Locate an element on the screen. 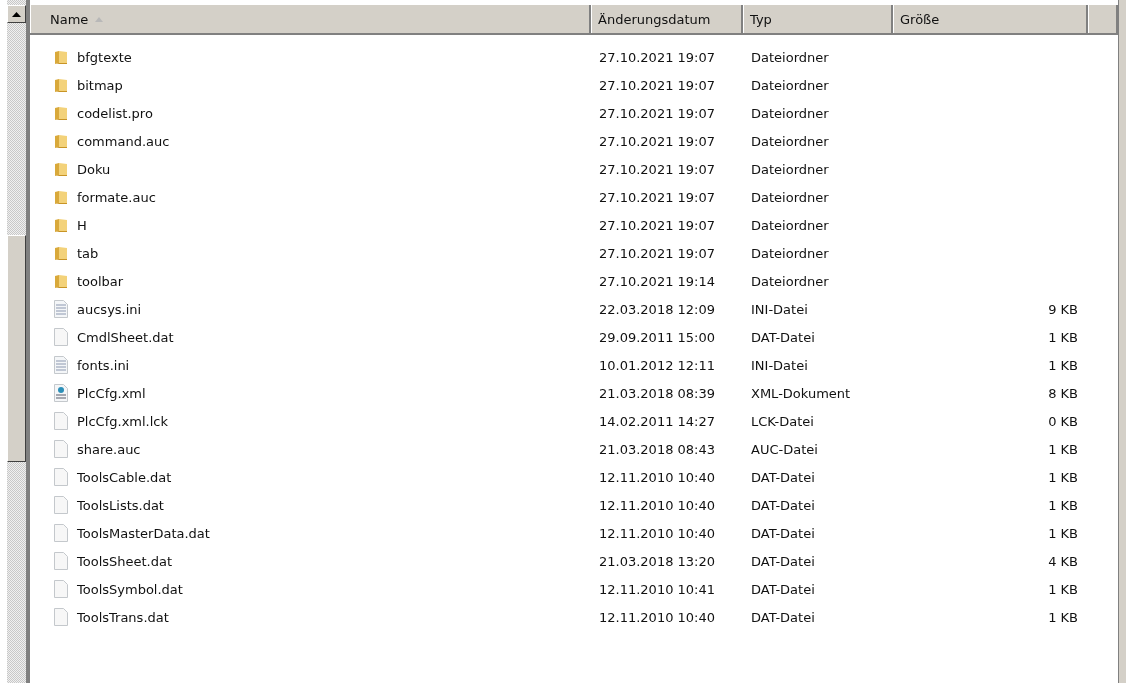  modified-date: 21.03.2018 08:39 is located at coordinates (657, 393).